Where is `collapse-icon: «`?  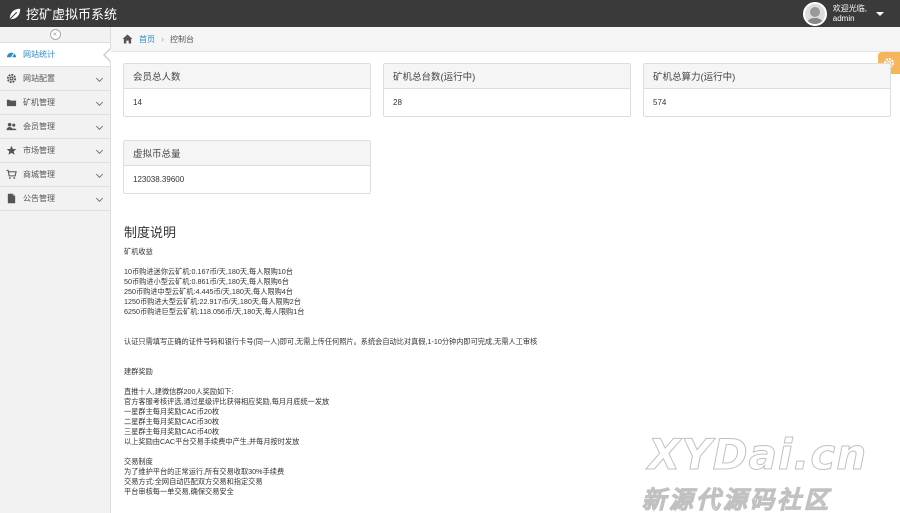 collapse-icon: « is located at coordinates (55, 34).